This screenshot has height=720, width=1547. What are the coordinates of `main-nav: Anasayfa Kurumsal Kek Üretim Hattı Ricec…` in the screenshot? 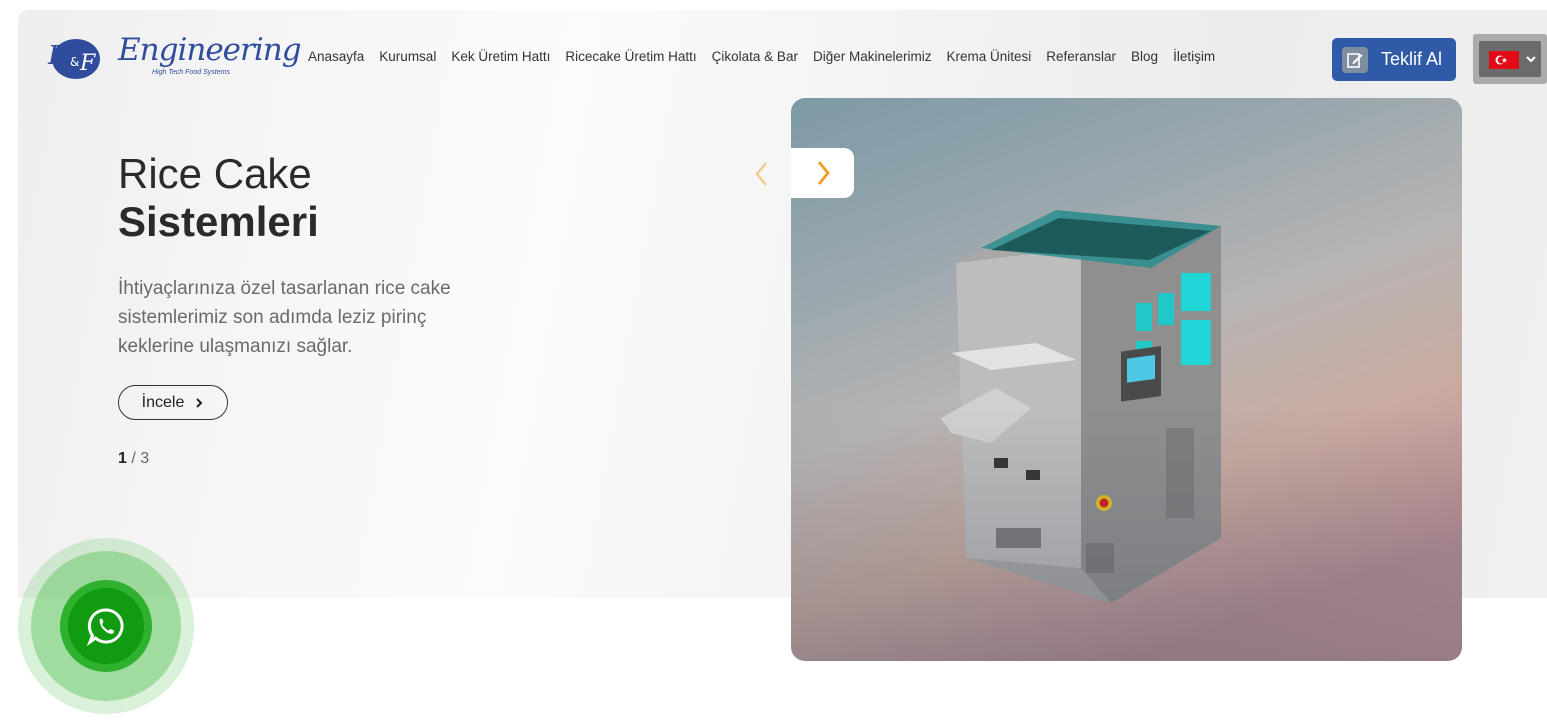 It's located at (769, 56).